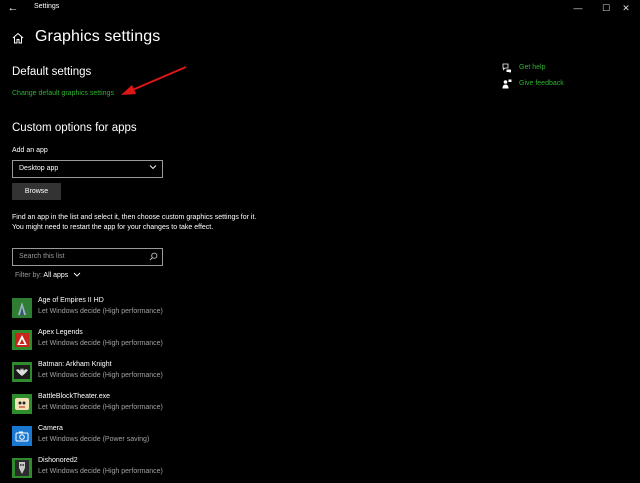 The height and width of the screenshot is (483, 640). What do you see at coordinates (87, 257) in the screenshot?
I see `search-list-input: Search this list` at bounding box center [87, 257].